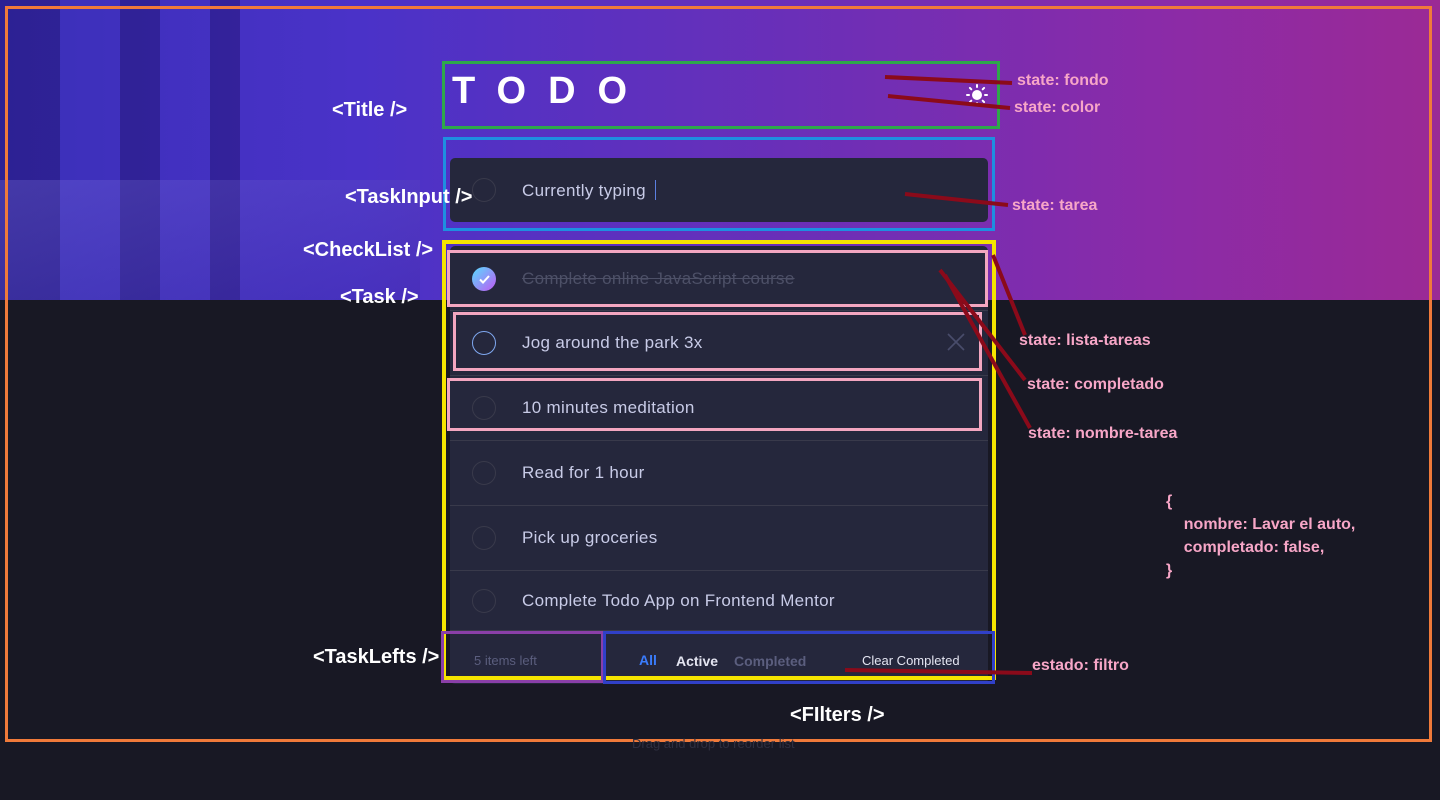 This screenshot has height=800, width=1440. Describe the element at coordinates (1095, 384) in the screenshot. I see `state-completado: state: completado` at that location.